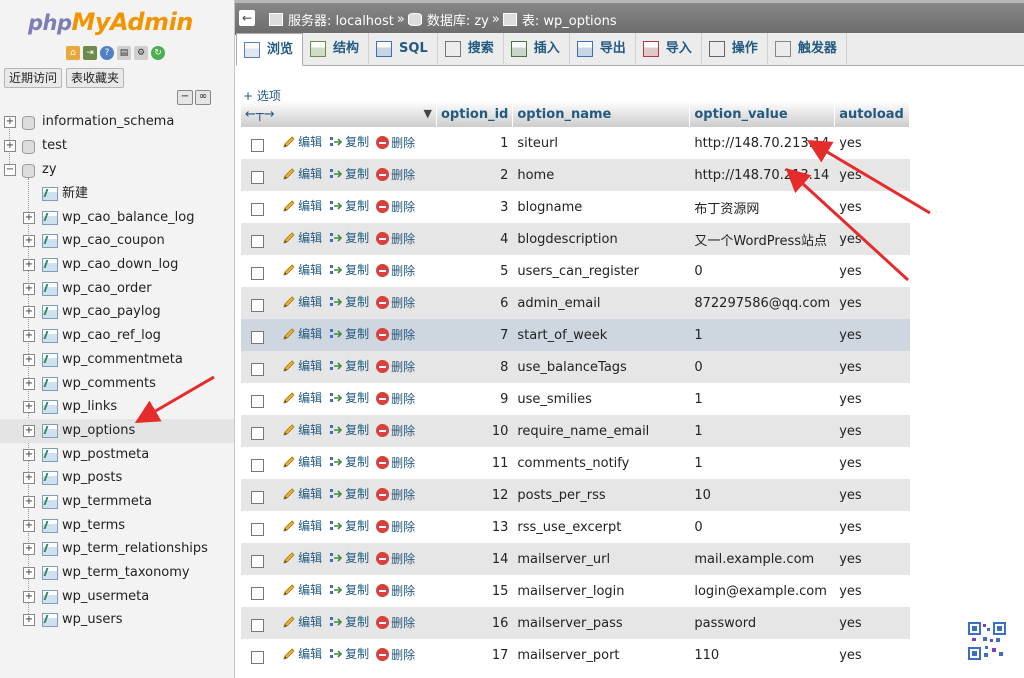 The width and height of the screenshot is (1024, 678). What do you see at coordinates (575, 655) in the screenshot?
I see `table-row: 编辑 复制 删除 17 mailserver_port 110 yes` at bounding box center [575, 655].